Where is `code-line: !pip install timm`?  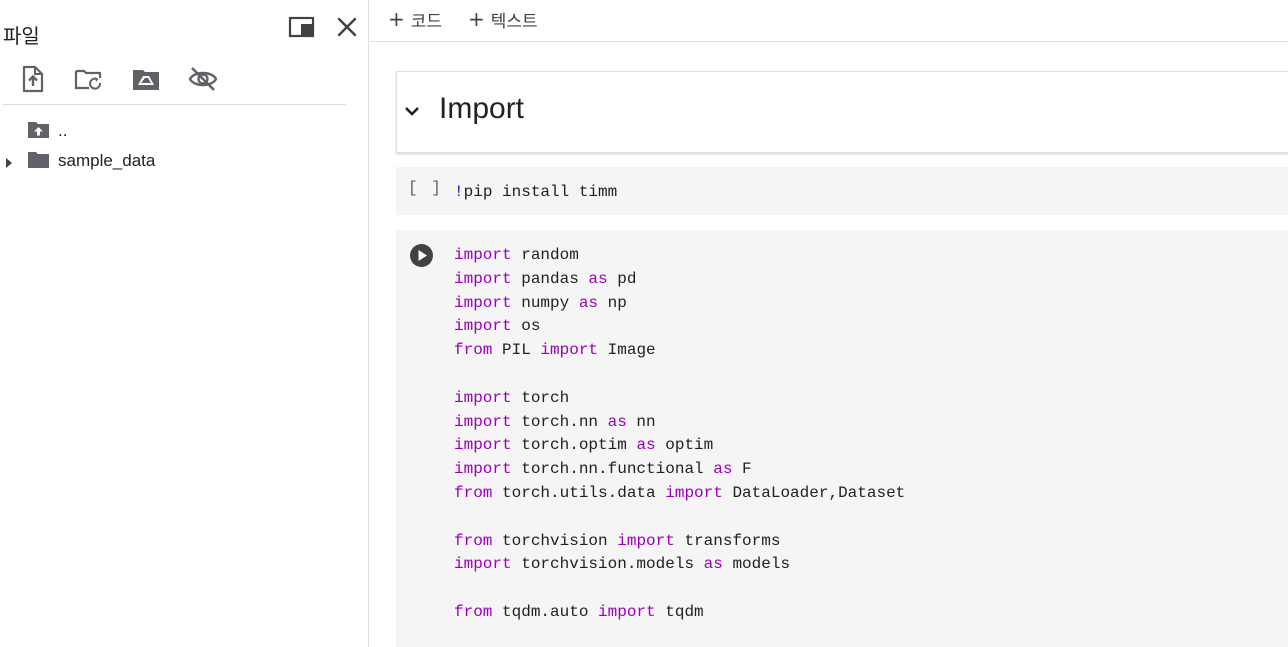
code-line: !pip install timm is located at coordinates (535, 193).